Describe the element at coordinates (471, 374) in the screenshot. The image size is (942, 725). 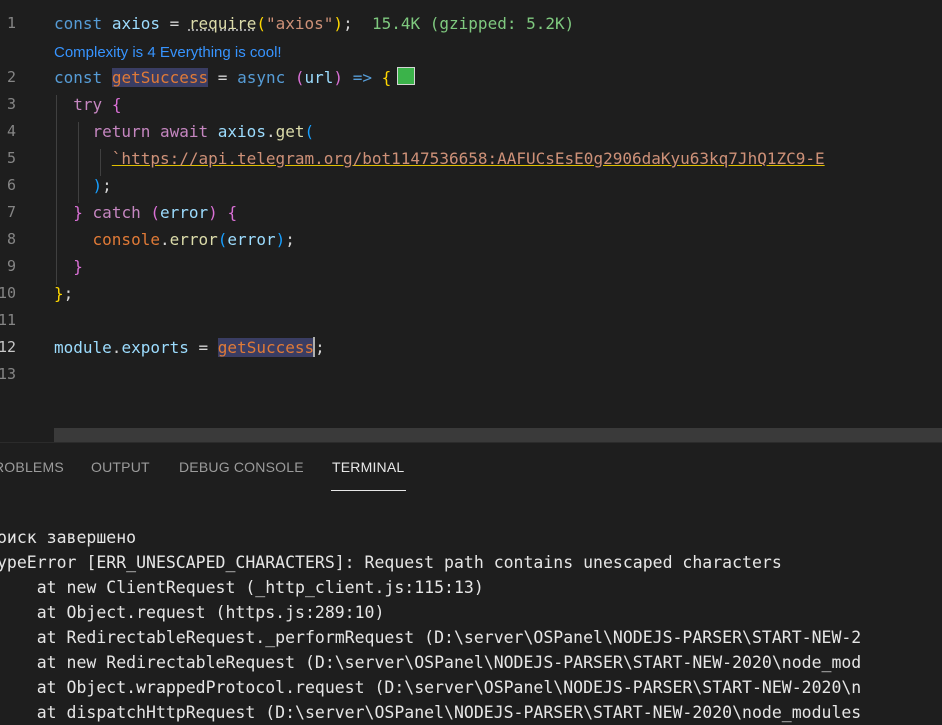
I see `code-line: 13` at that location.